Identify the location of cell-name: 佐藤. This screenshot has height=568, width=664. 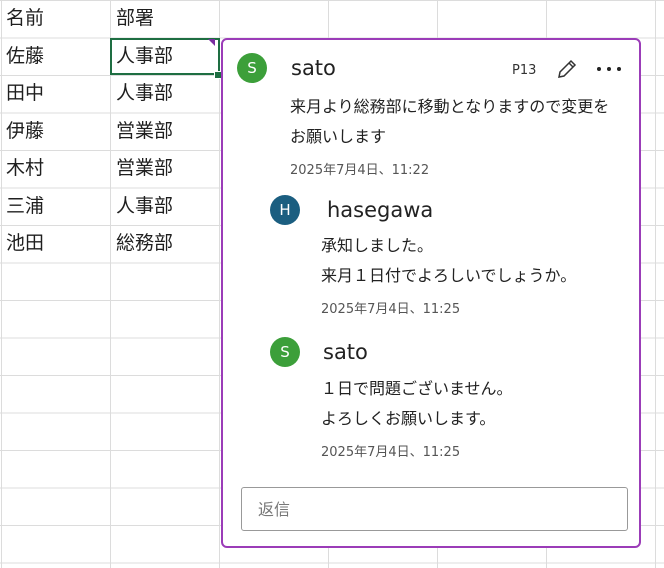
(55, 56).